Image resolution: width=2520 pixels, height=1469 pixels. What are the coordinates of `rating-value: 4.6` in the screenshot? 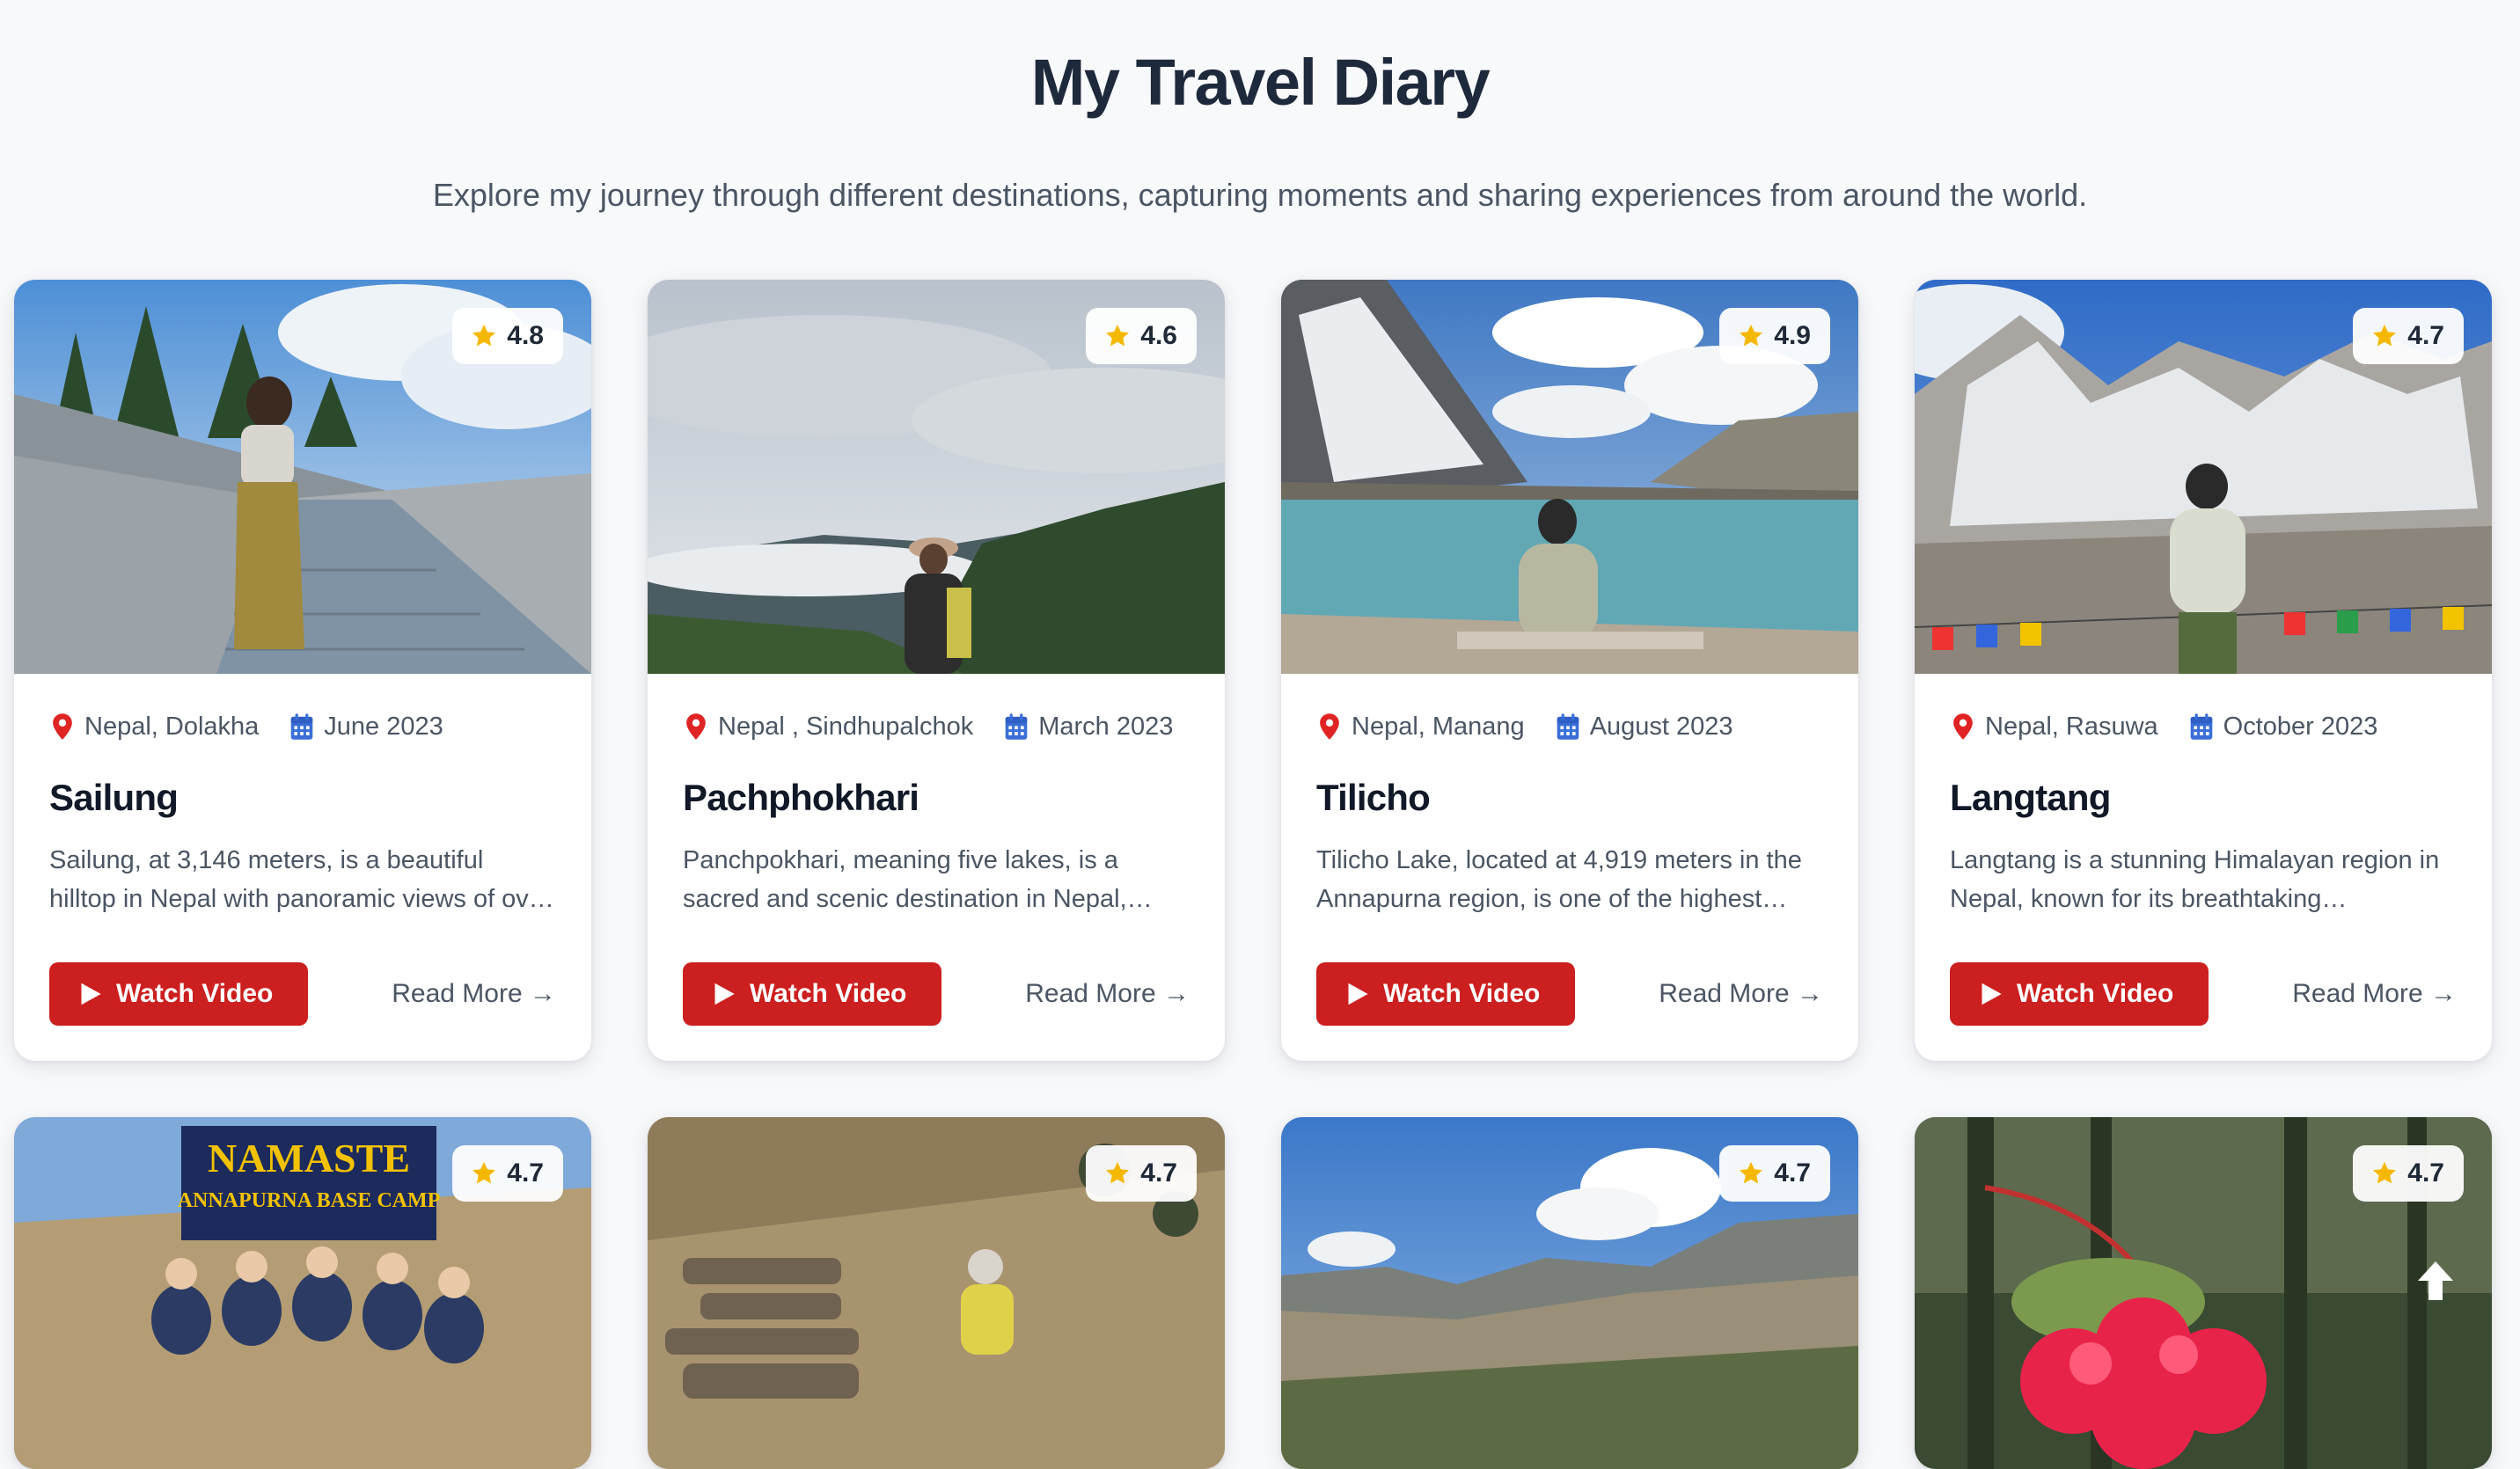 It's located at (1158, 336).